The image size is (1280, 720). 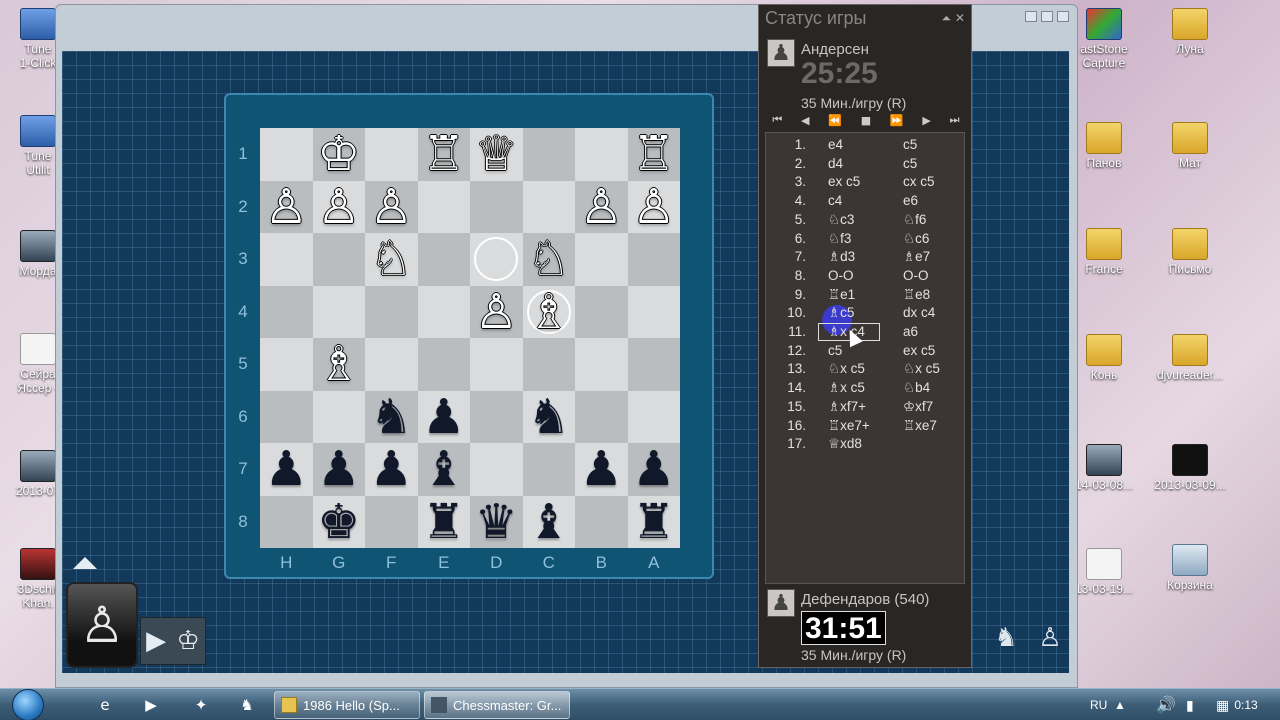 I want to click on black-move: ♗e7, so click(x=916, y=257).